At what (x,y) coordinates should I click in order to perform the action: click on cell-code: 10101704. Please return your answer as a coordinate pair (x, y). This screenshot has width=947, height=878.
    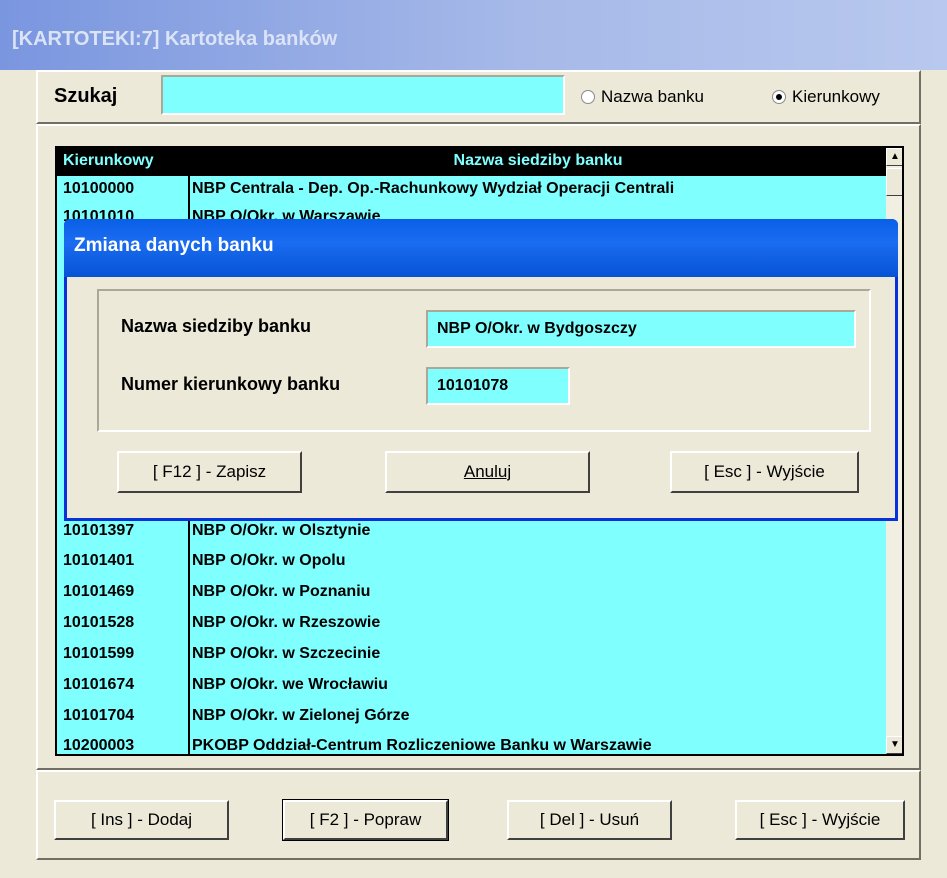
    Looking at the image, I should click on (99, 715).